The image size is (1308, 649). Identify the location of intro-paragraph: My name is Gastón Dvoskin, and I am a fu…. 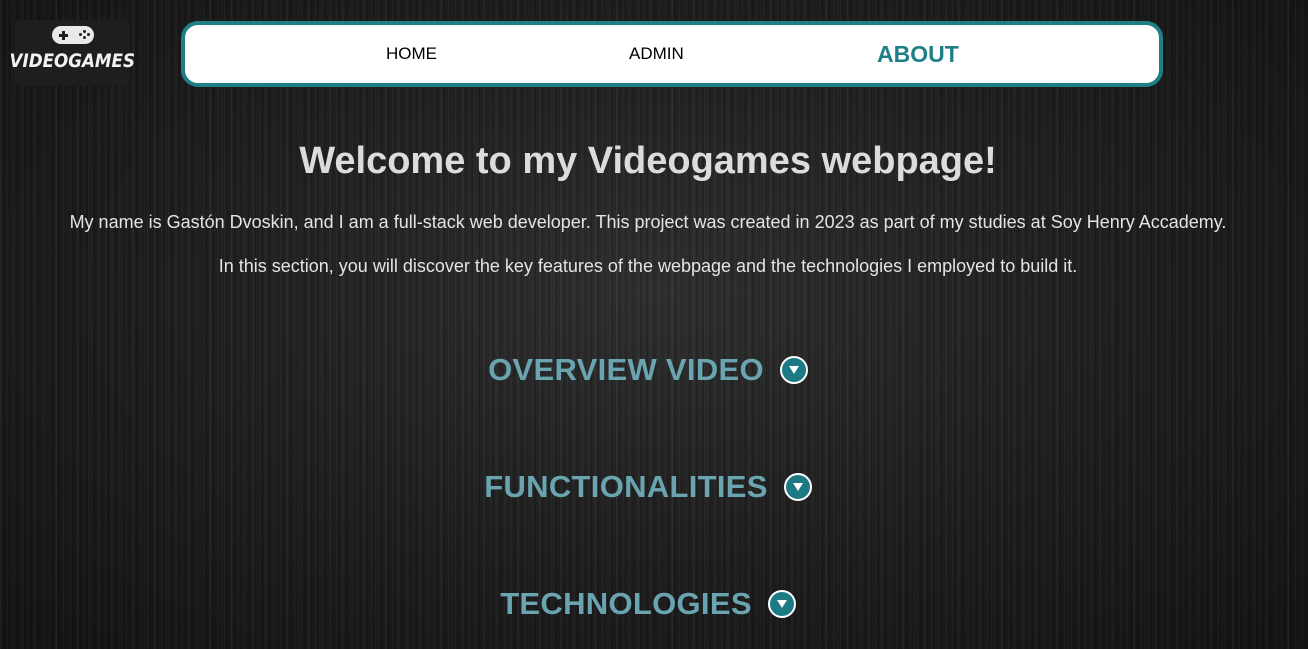
(648, 222).